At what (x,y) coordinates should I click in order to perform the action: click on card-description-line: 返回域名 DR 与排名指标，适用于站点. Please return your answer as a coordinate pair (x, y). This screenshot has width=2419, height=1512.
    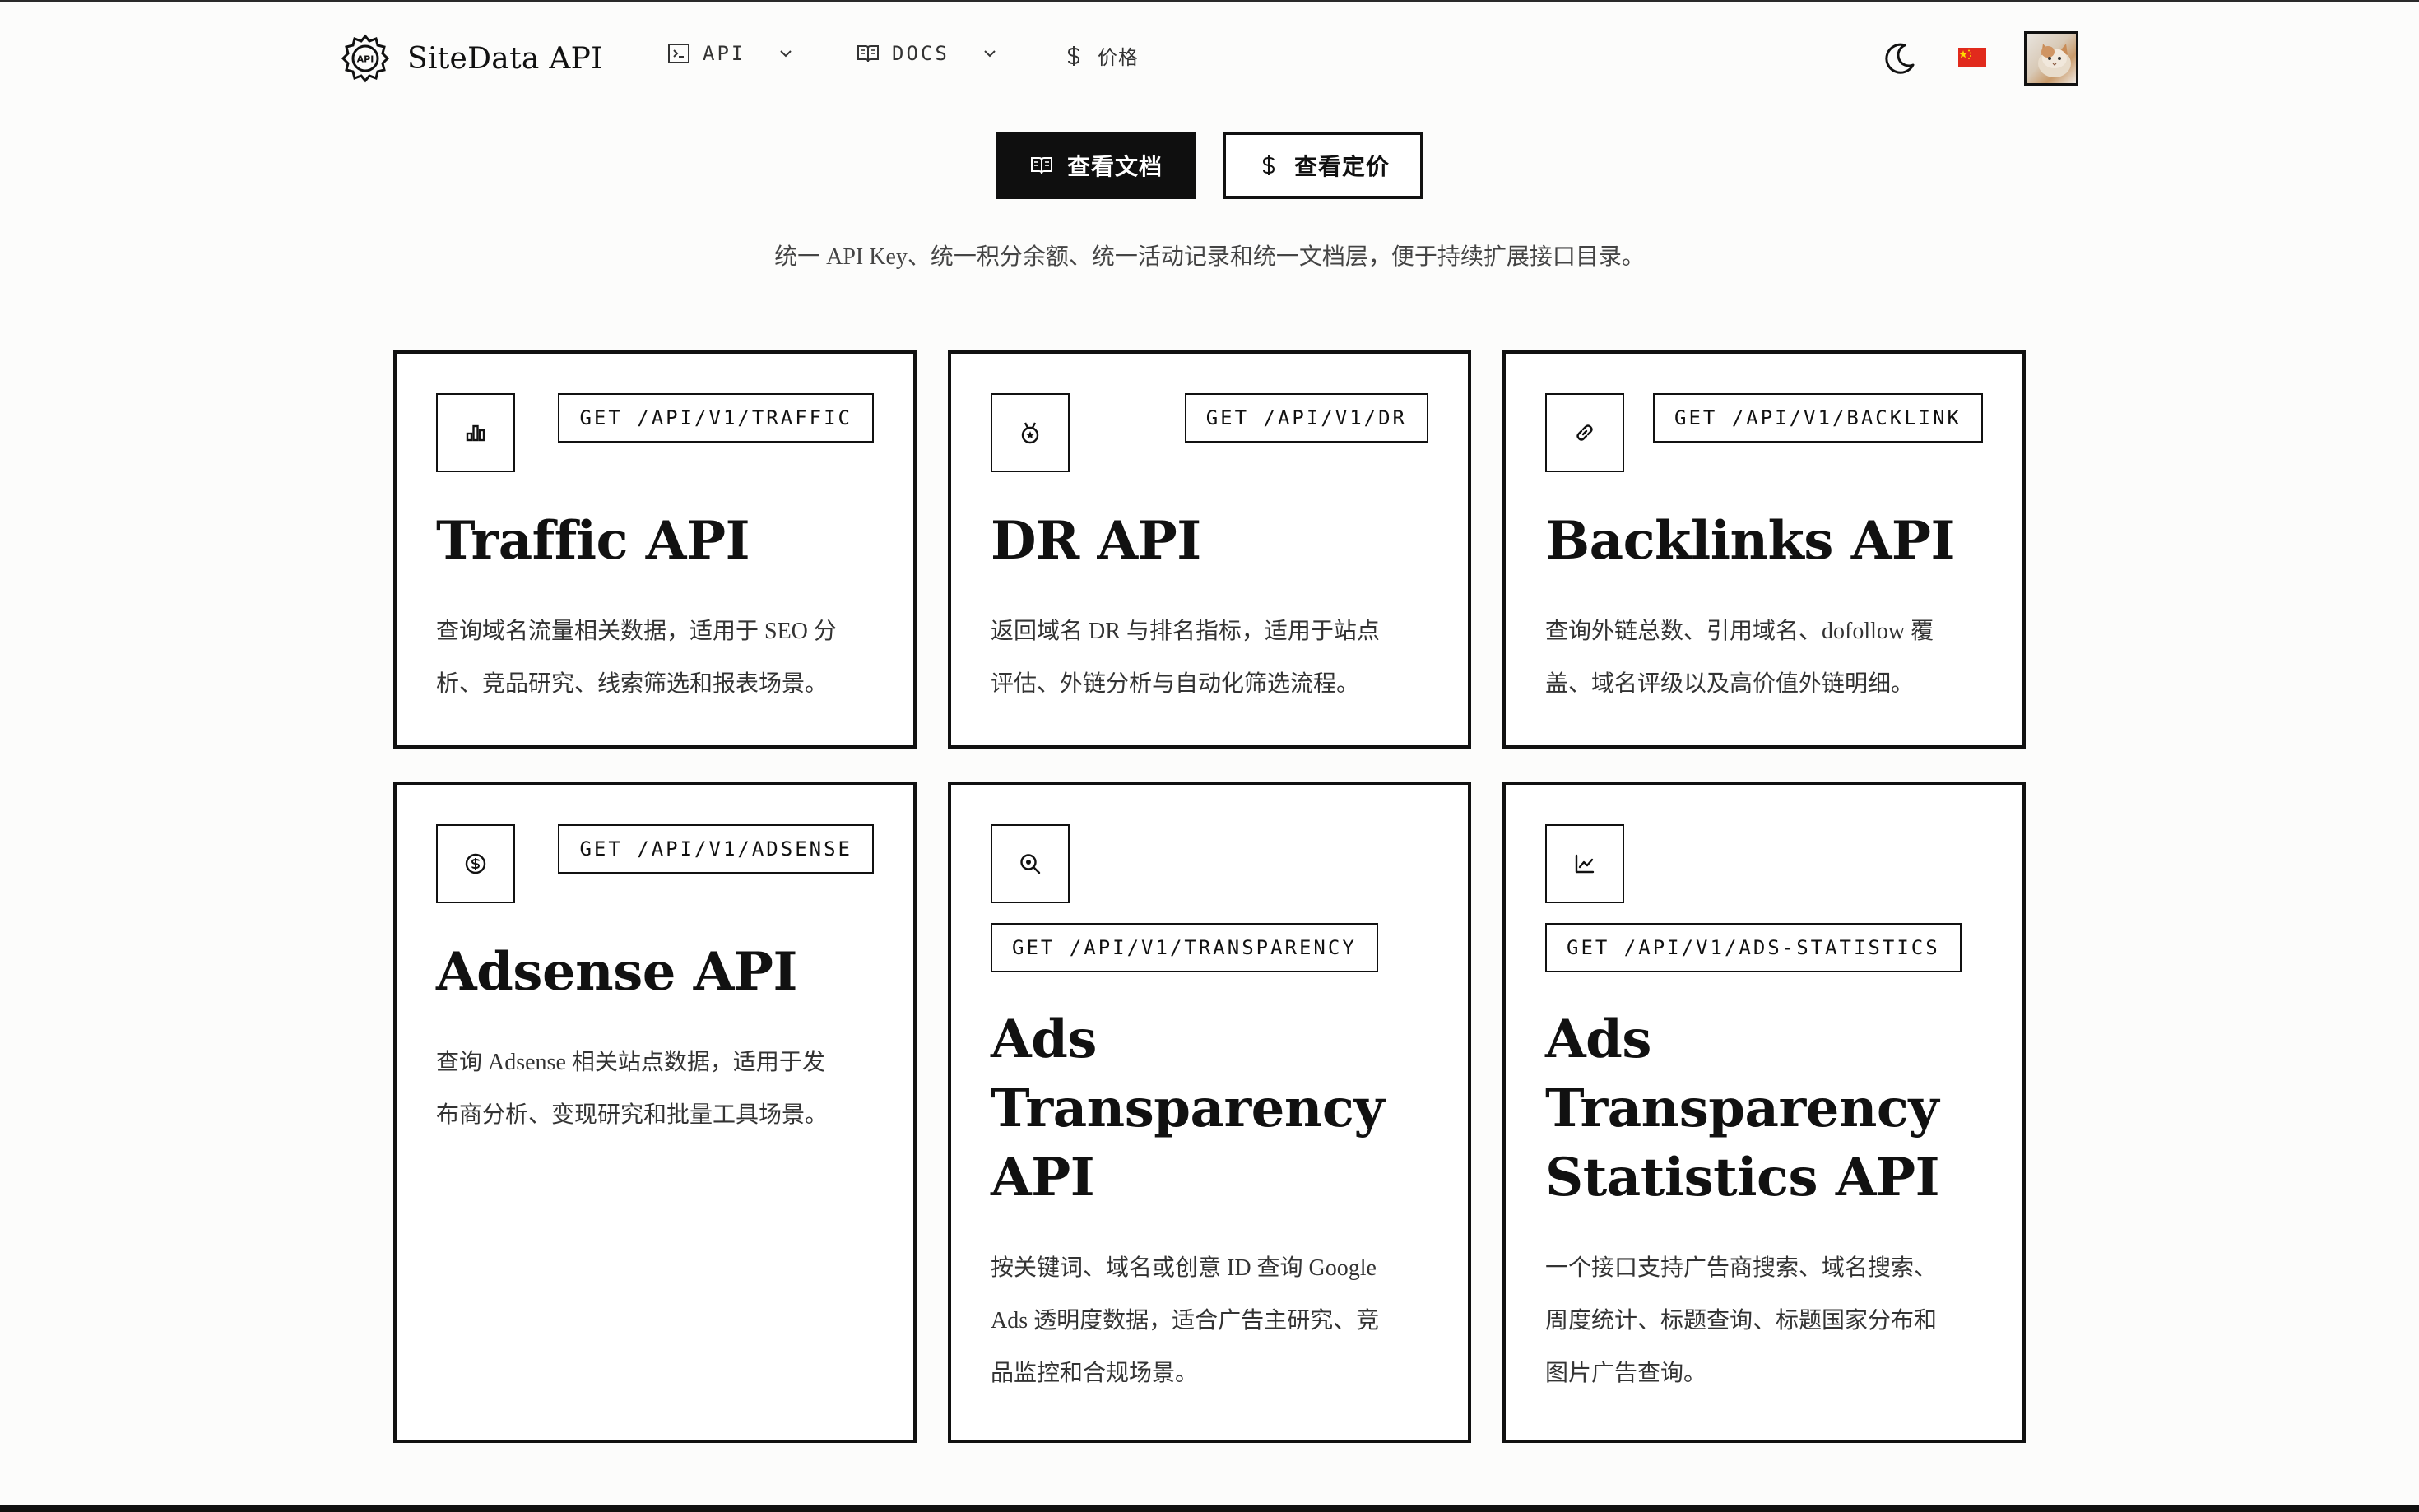
    Looking at the image, I should click on (1185, 631).